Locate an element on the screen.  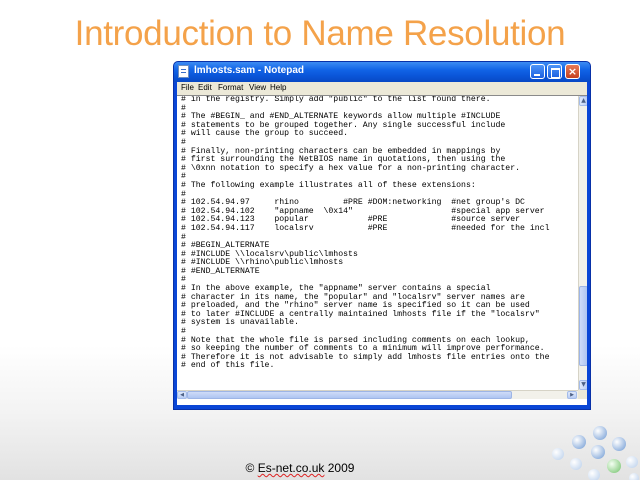
window-title: lmhosts.sam - Notepad is located at coordinates (249, 70).